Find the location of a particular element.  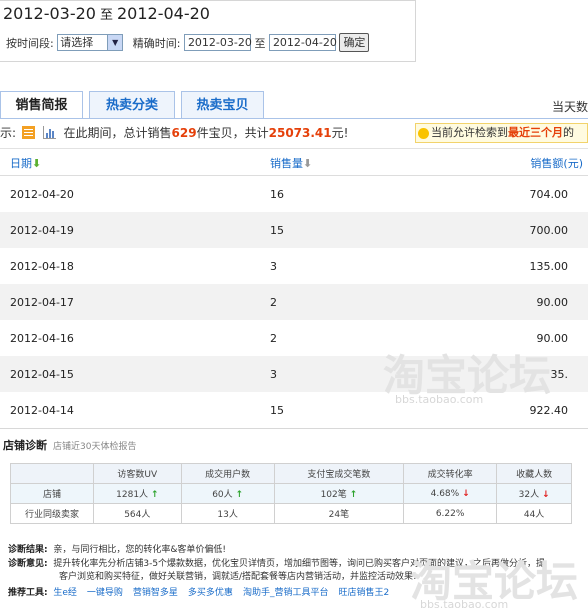

summary-text-3: 元! is located at coordinates (340, 133).